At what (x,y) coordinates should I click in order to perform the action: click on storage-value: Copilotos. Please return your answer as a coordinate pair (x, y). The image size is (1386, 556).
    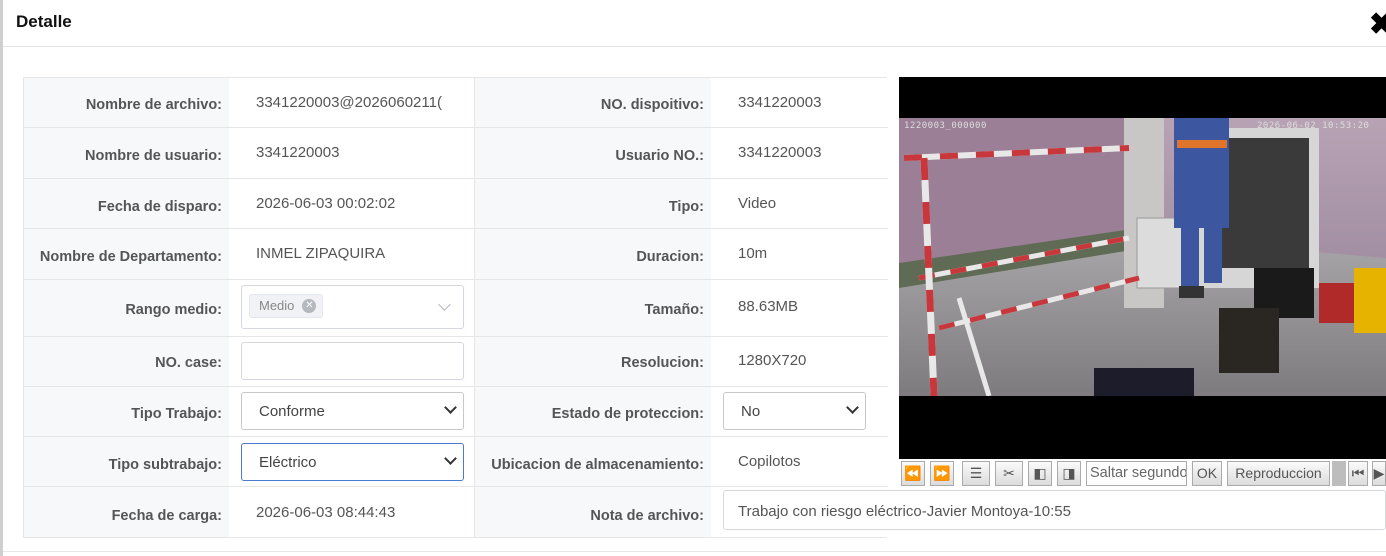
    Looking at the image, I should click on (769, 461).